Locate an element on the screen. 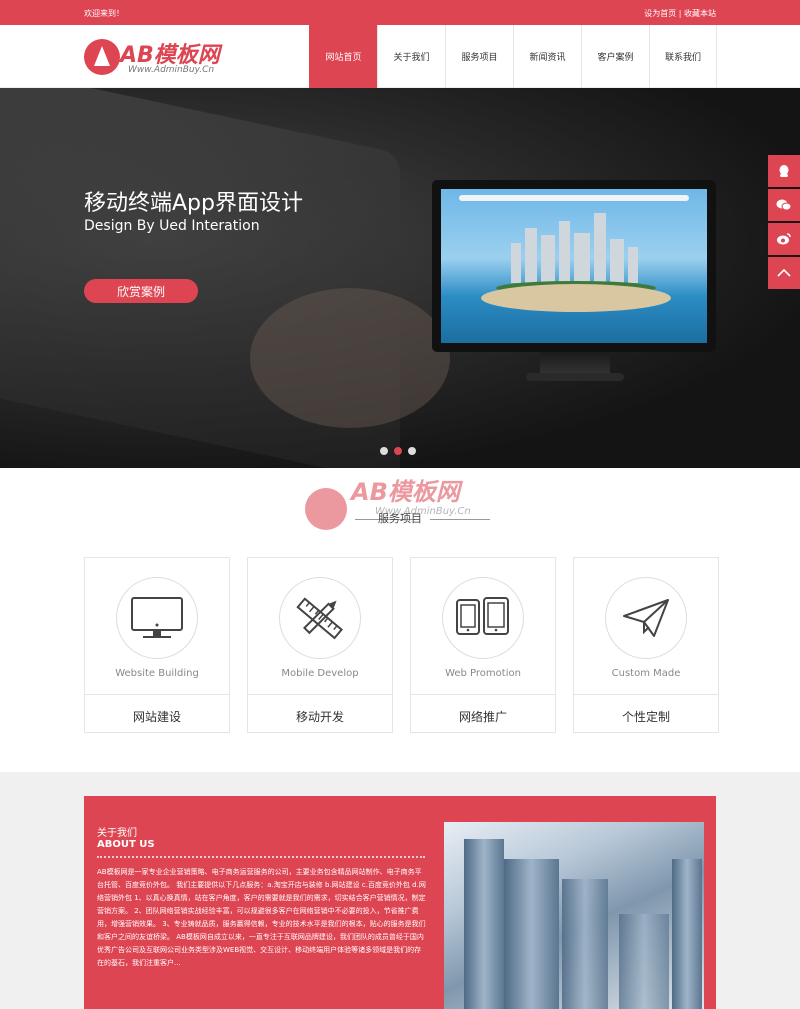 The width and height of the screenshot is (800, 1009). nav-home: 网站首页 is located at coordinates (343, 56).